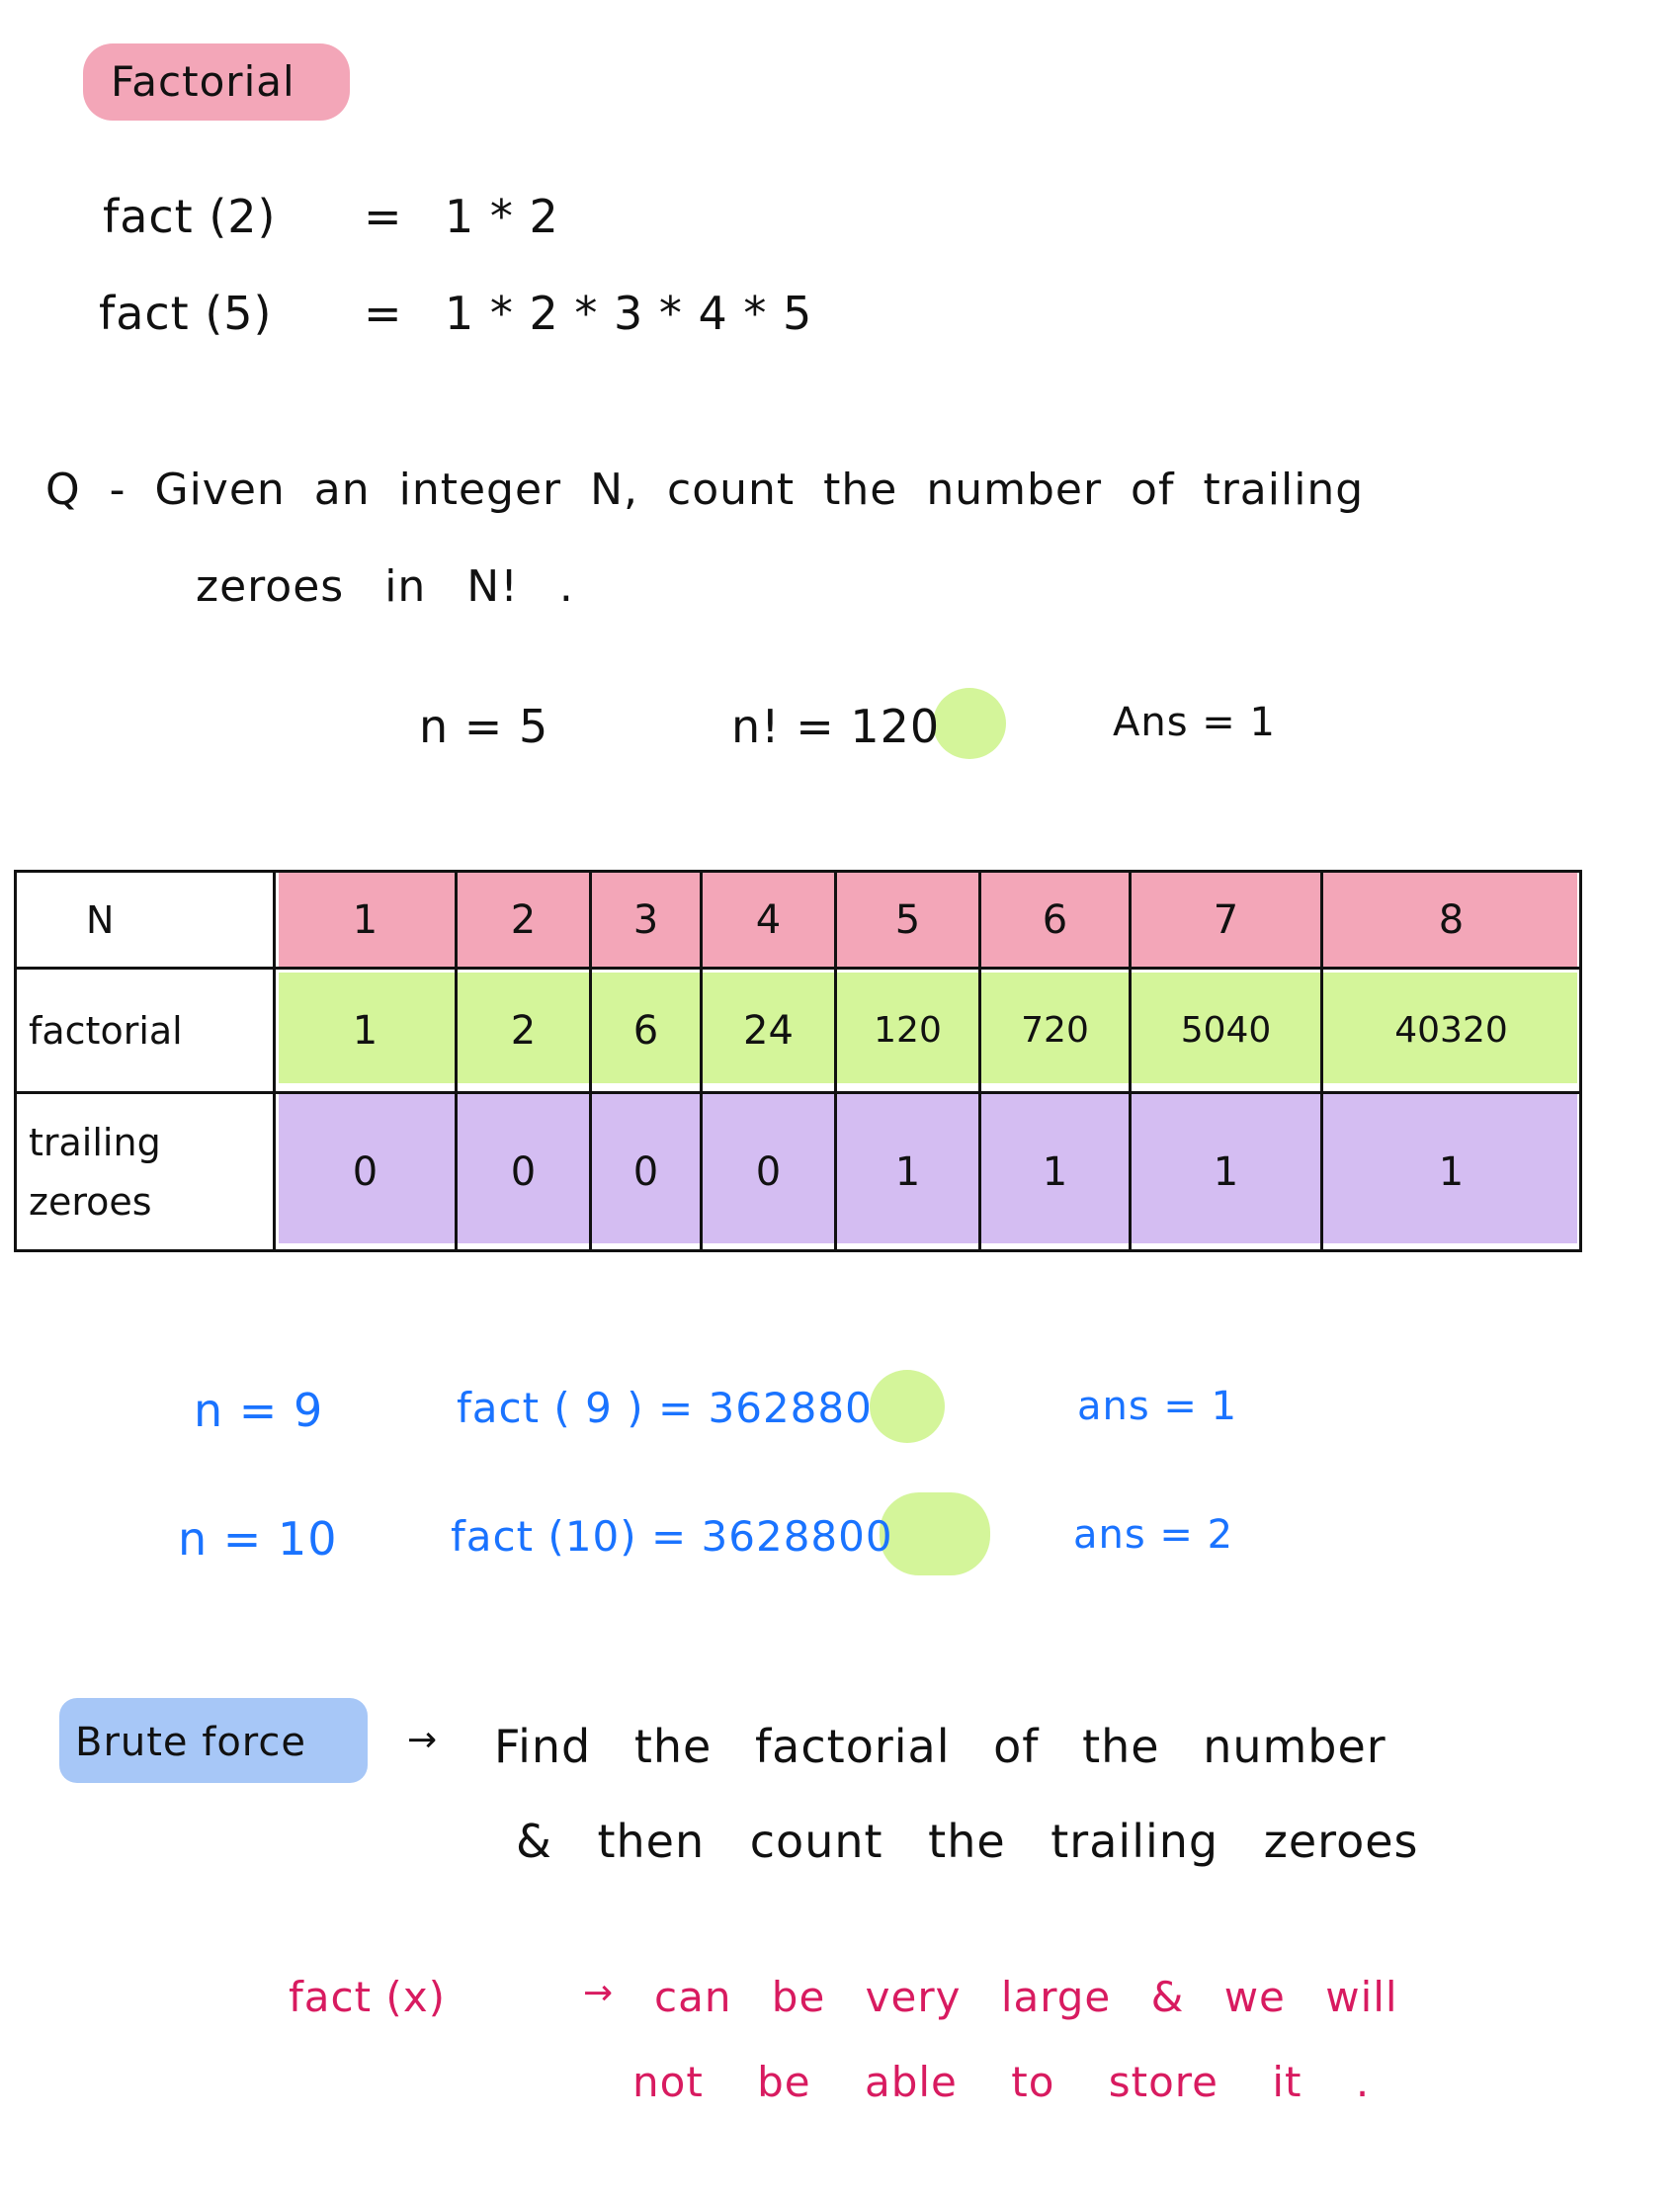  Describe the element at coordinates (365, 1030) in the screenshot. I see `cell-factorial: 1` at that location.